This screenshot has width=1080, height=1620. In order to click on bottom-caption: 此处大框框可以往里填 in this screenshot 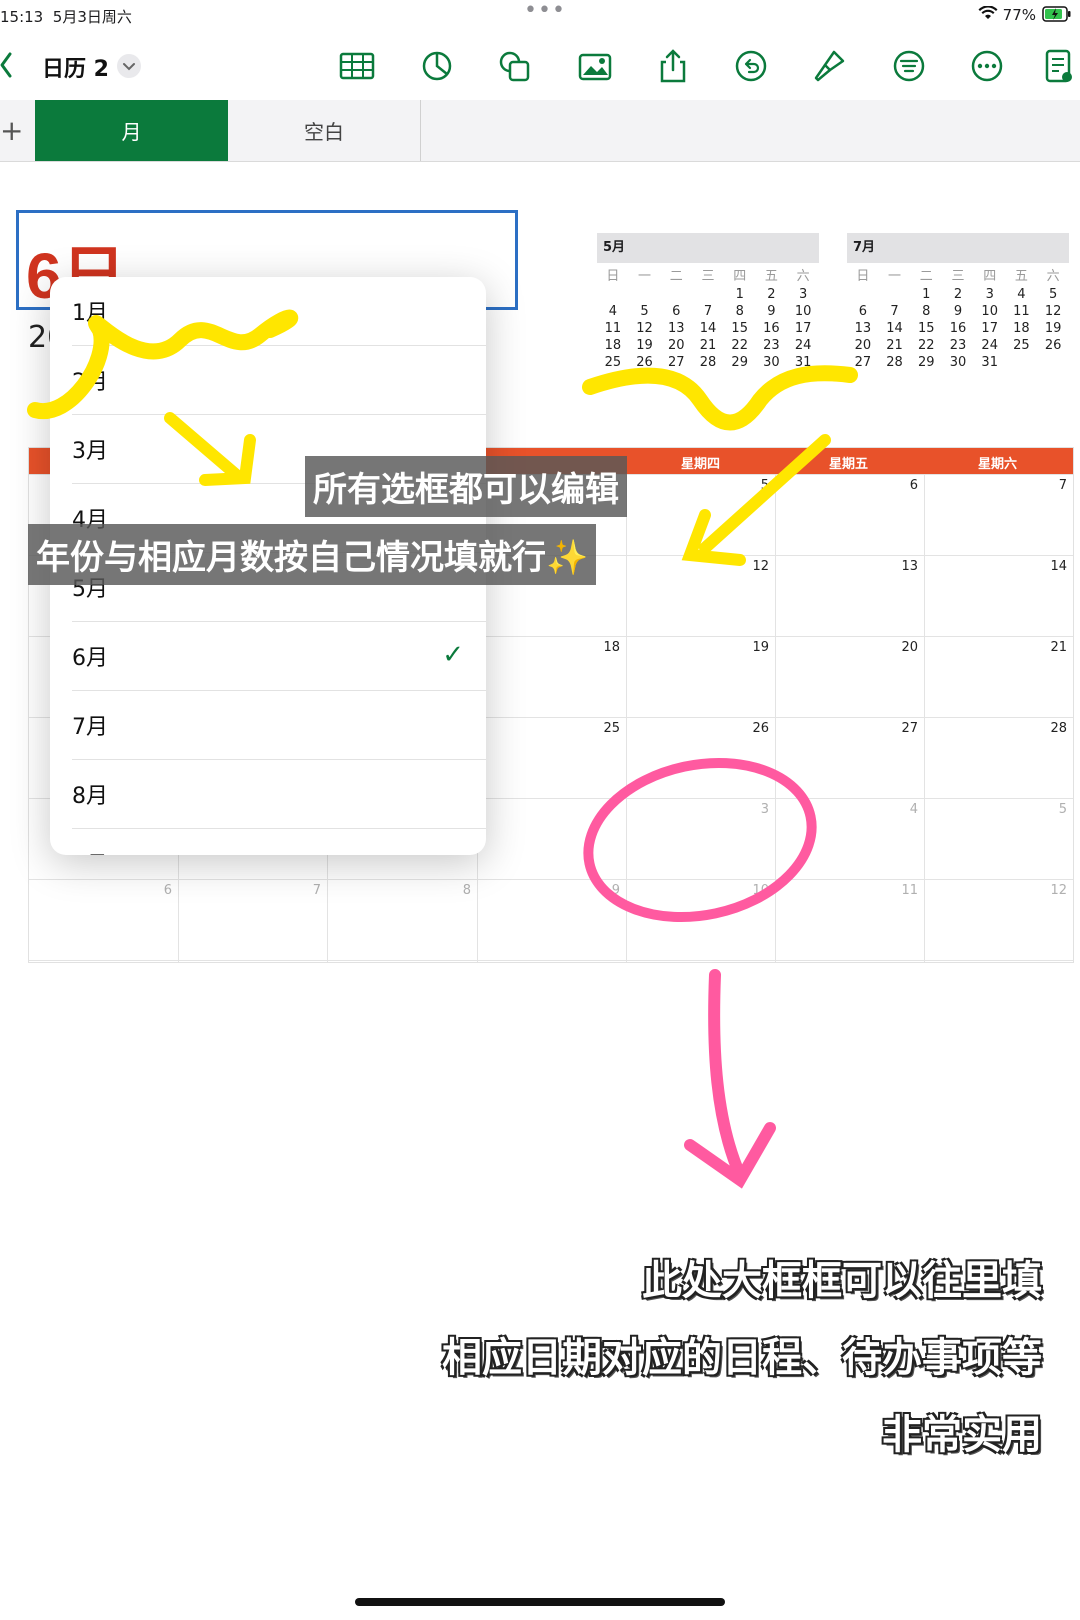, I will do `click(842, 1281)`.